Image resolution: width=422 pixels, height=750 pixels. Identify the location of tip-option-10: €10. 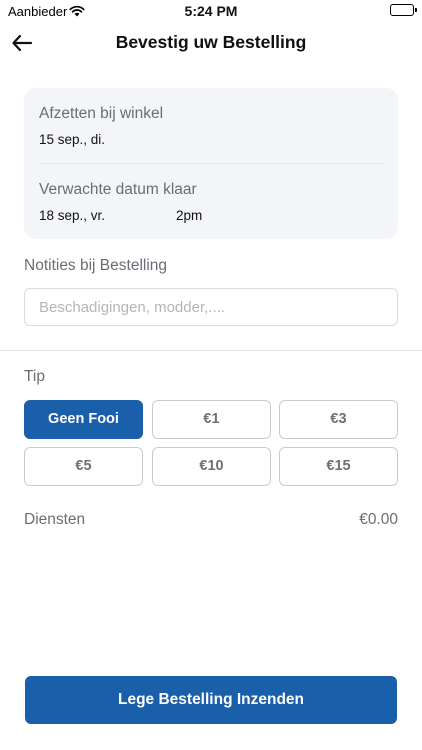
(211, 466).